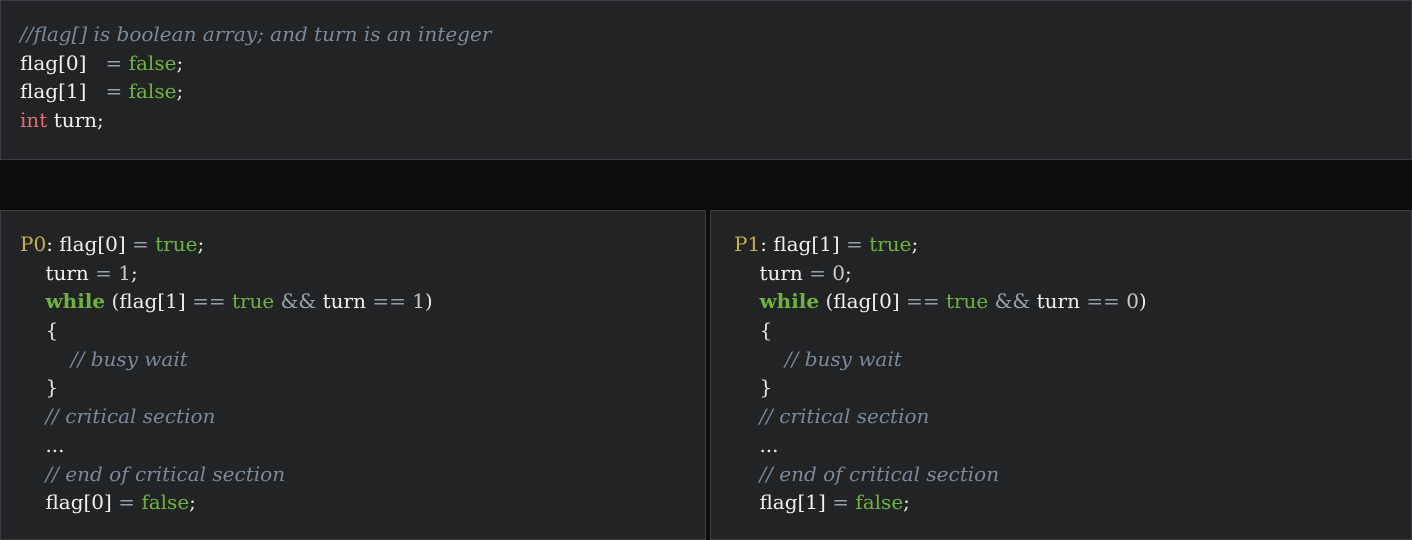 This screenshot has height=540, width=1412. What do you see at coordinates (140, 244) in the screenshot?
I see `p0-set-flag-op: =` at bounding box center [140, 244].